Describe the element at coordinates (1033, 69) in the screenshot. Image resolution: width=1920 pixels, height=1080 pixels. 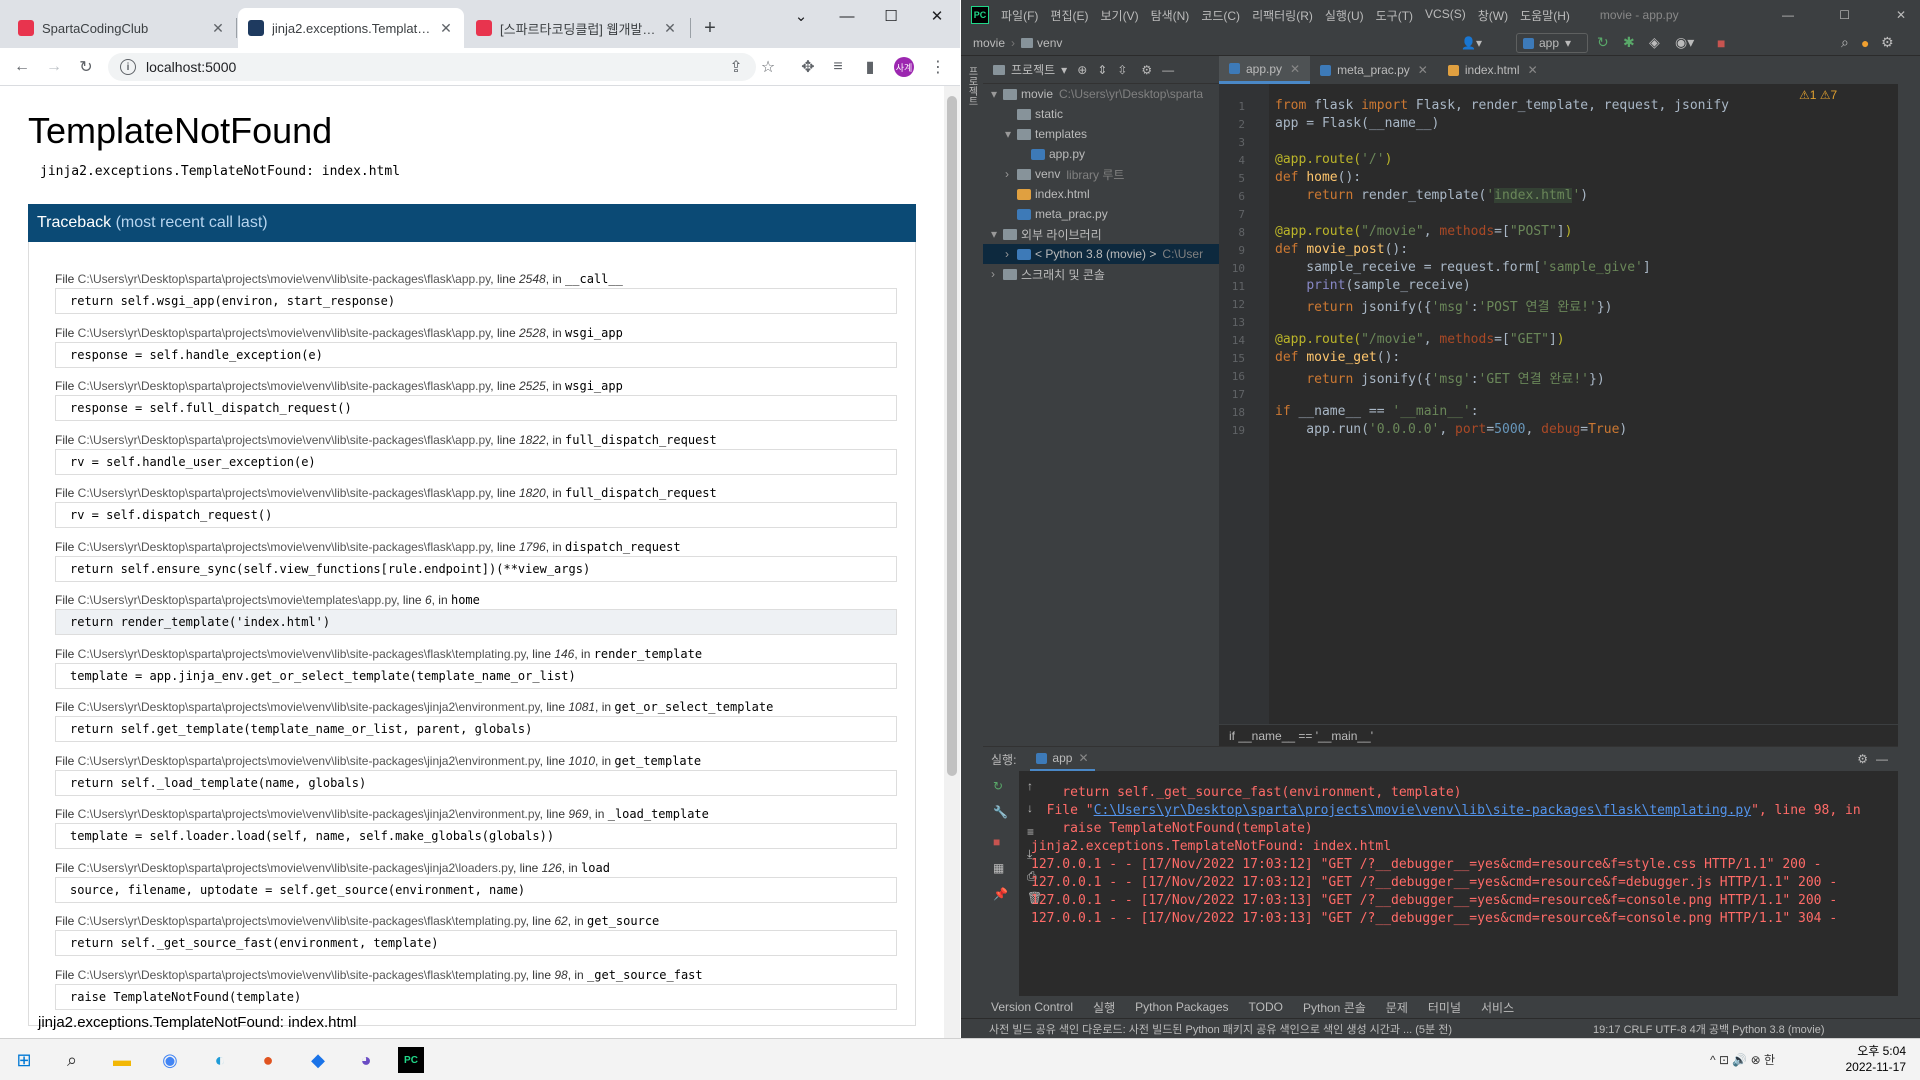
I see `project-panel-title: 프로젝트` at that location.